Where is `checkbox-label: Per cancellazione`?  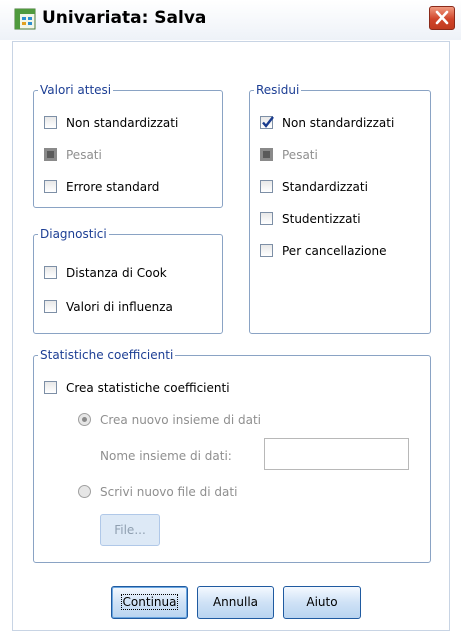 checkbox-label: Per cancellazione is located at coordinates (334, 251).